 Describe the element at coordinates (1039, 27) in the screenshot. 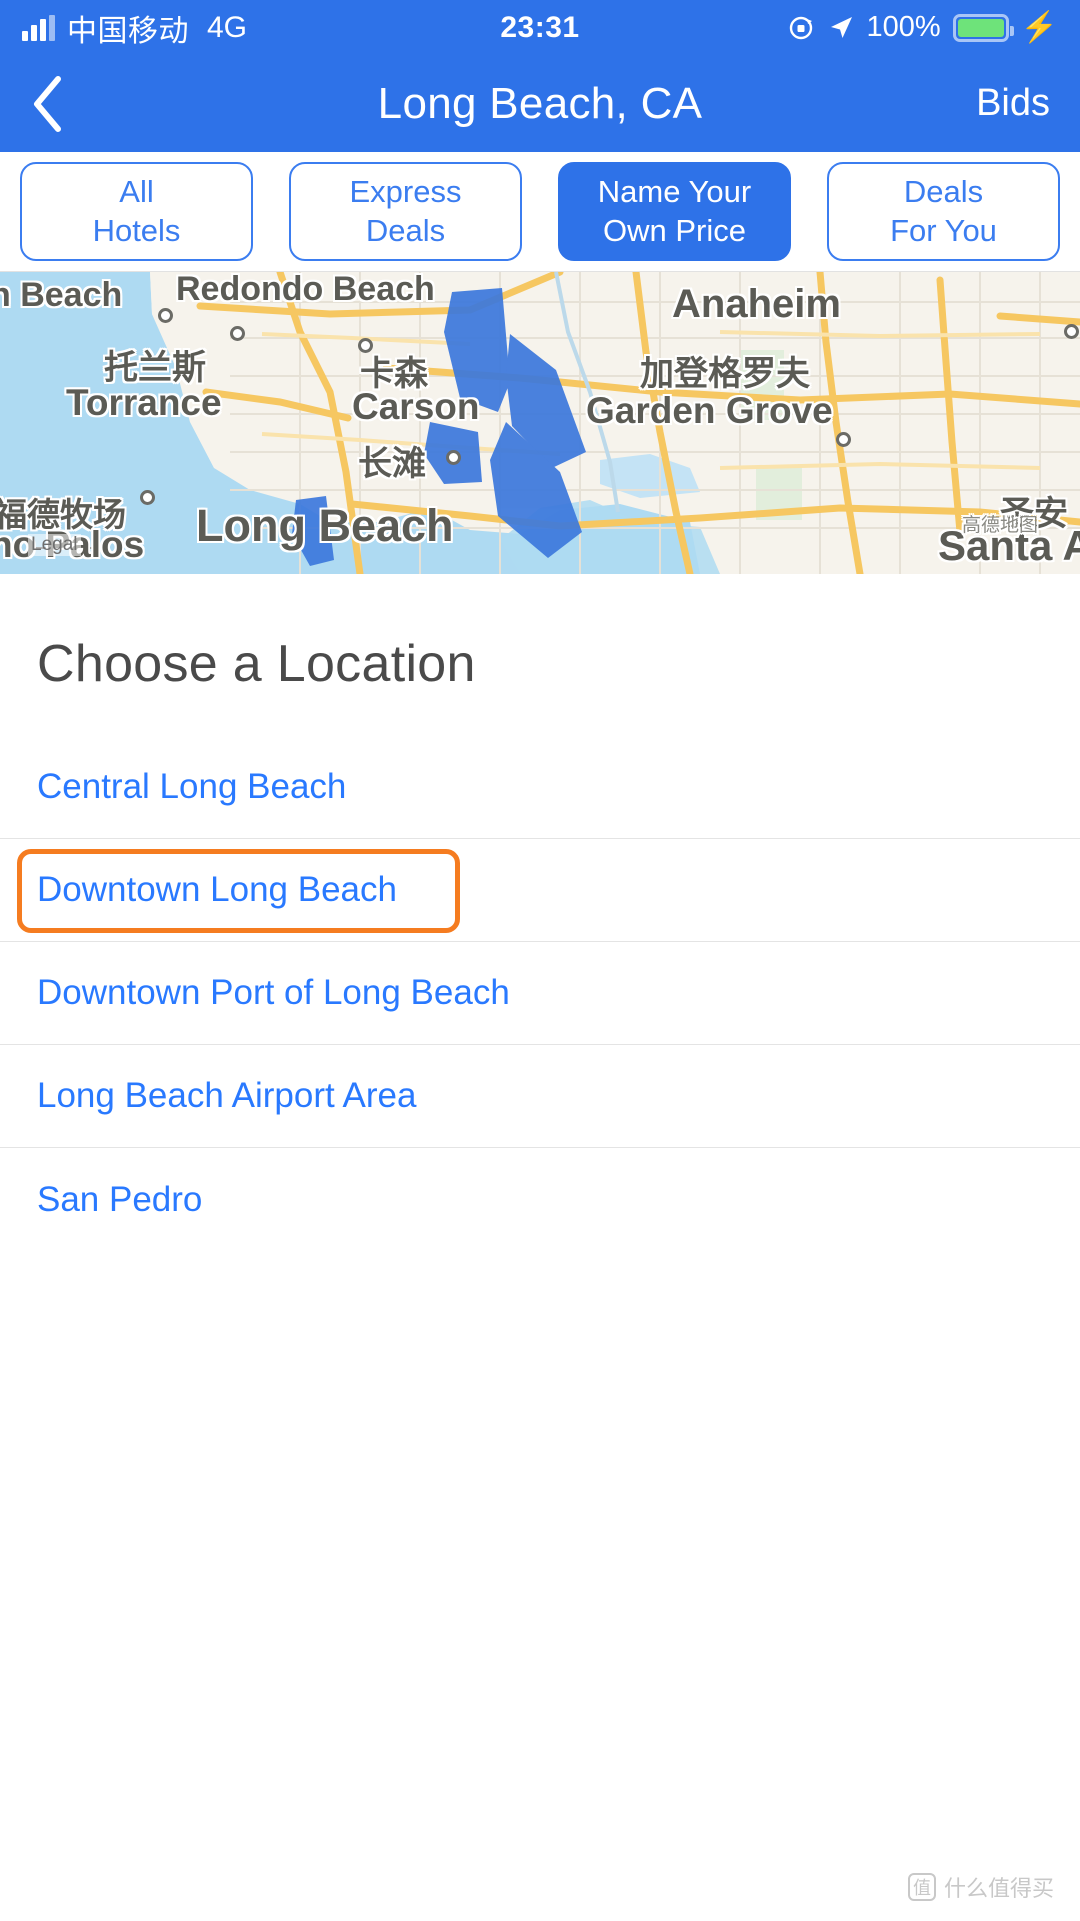

I see `charging-bolt-icon: ⚡` at that location.